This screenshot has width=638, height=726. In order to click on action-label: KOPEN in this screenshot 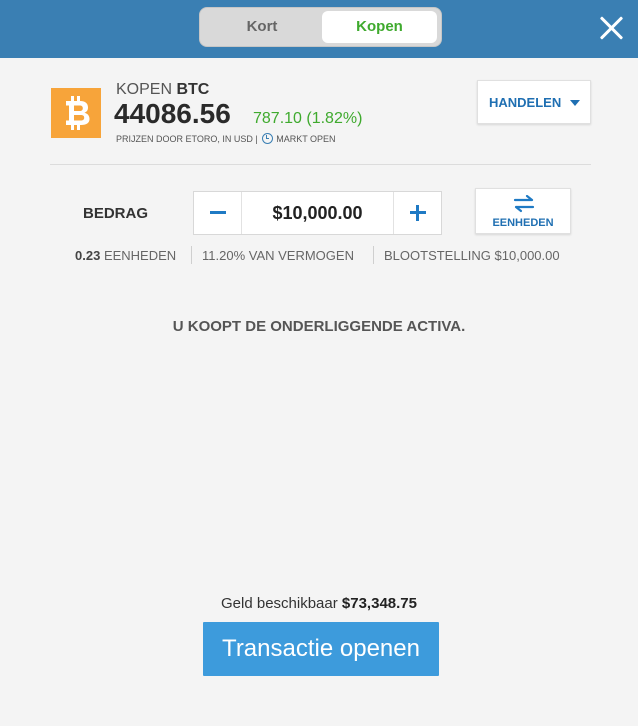, I will do `click(144, 89)`.